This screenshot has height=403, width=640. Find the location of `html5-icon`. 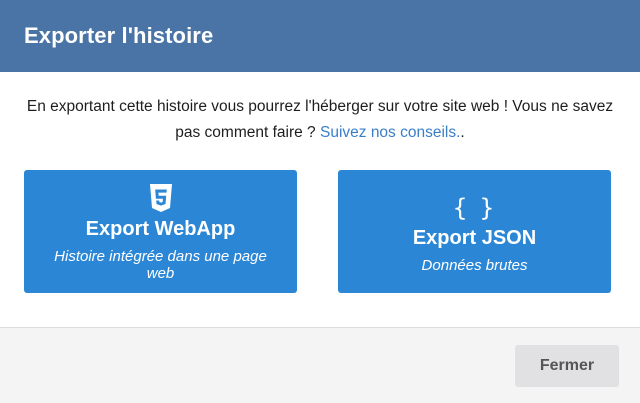

html5-icon is located at coordinates (160, 198).